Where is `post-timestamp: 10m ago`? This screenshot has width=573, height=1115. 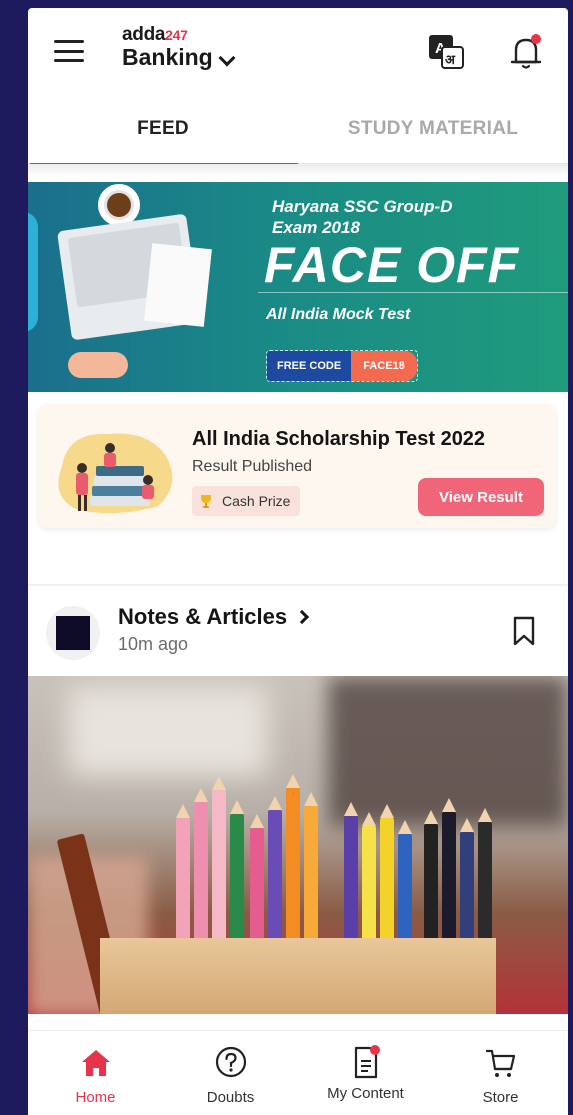 post-timestamp: 10m ago is located at coordinates (153, 644).